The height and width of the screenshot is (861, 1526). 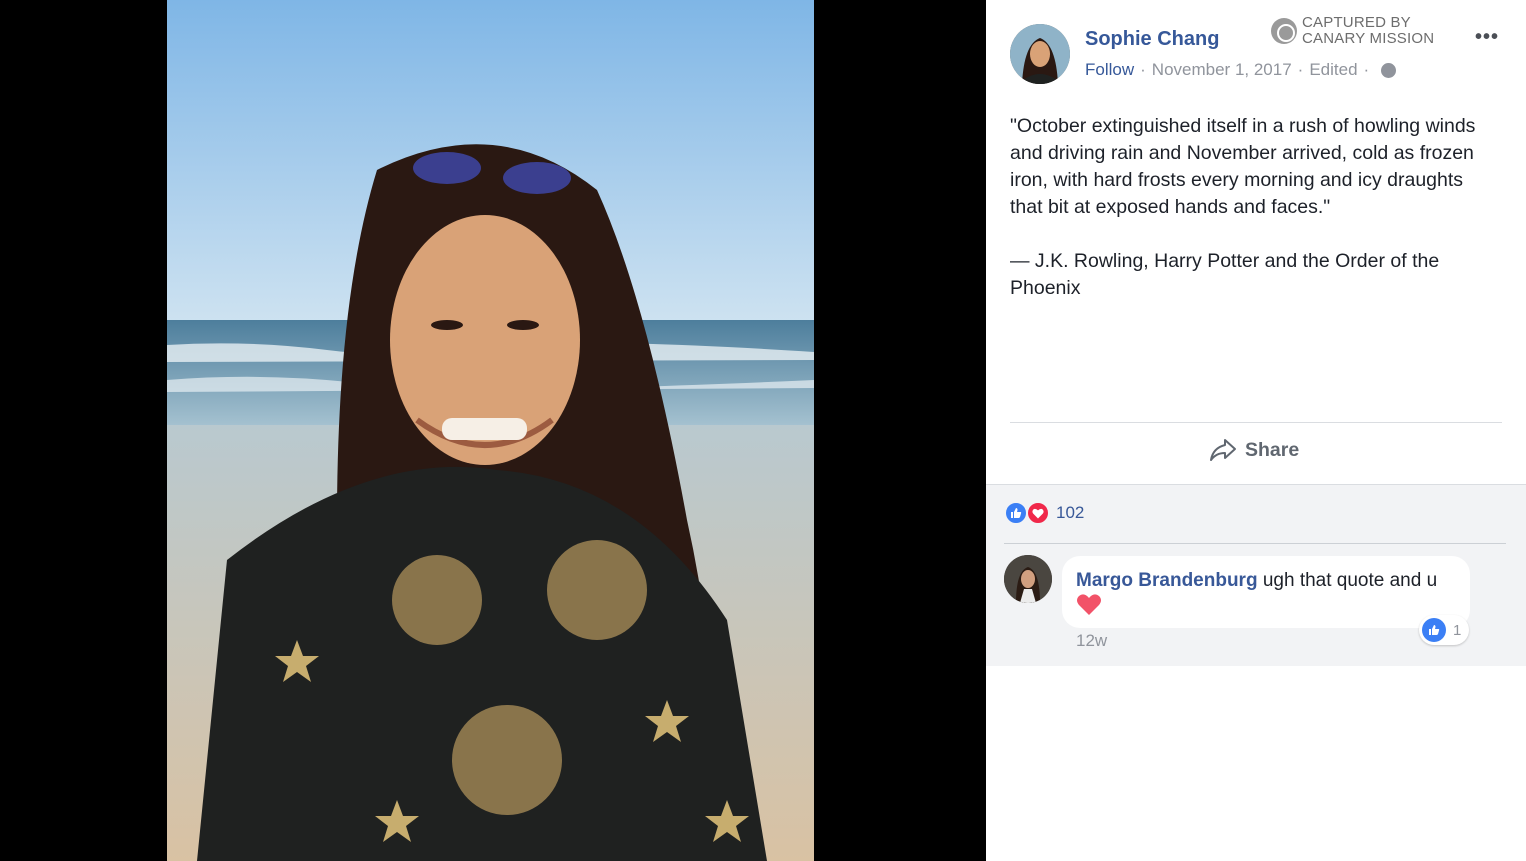 What do you see at coordinates (1272, 449) in the screenshot?
I see `share-label: Share` at bounding box center [1272, 449].